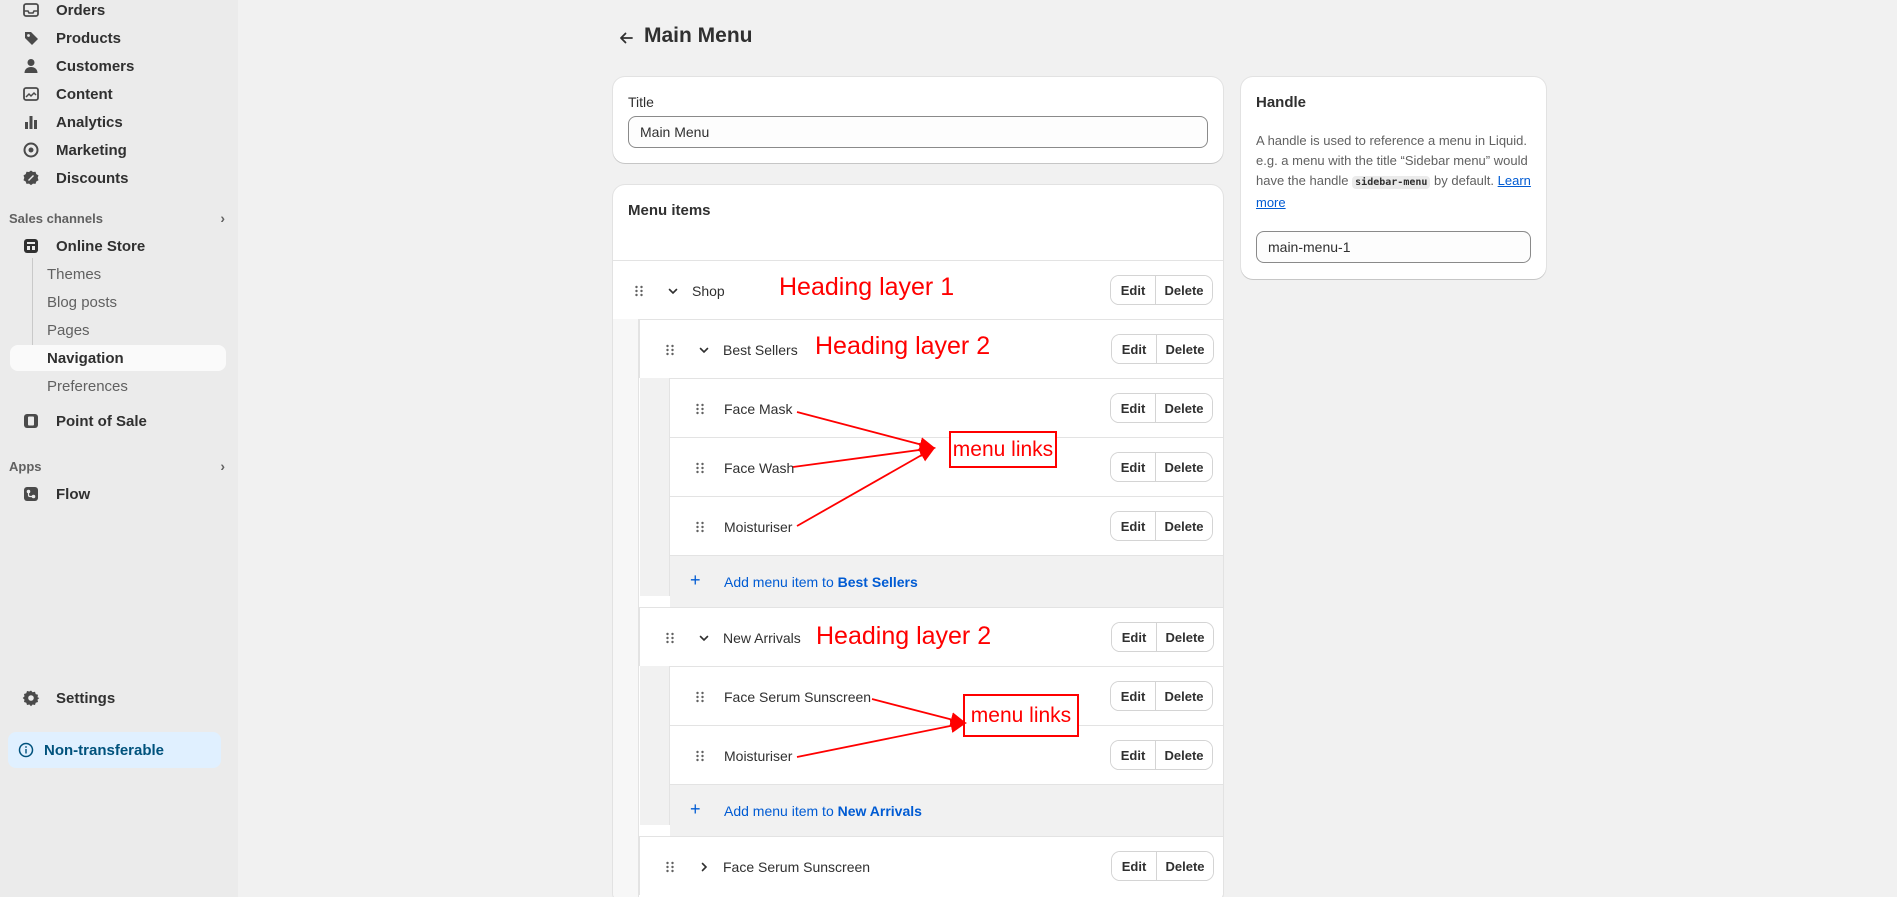 This screenshot has height=897, width=1897. What do you see at coordinates (867, 287) in the screenshot?
I see `annotation-heading-layer-1: Heading layer 1` at bounding box center [867, 287].